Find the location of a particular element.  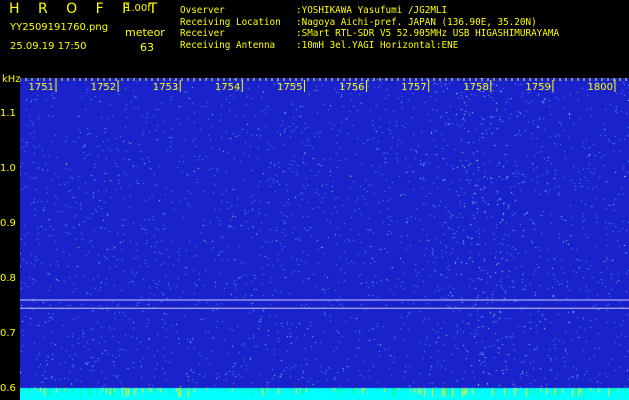

x-tick-label: 1754 is located at coordinates (227, 87).